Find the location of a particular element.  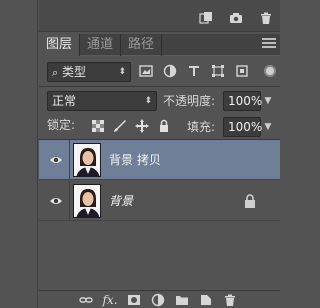

filter-row: ⌕ 类型 ⬍ is located at coordinates (159, 72).